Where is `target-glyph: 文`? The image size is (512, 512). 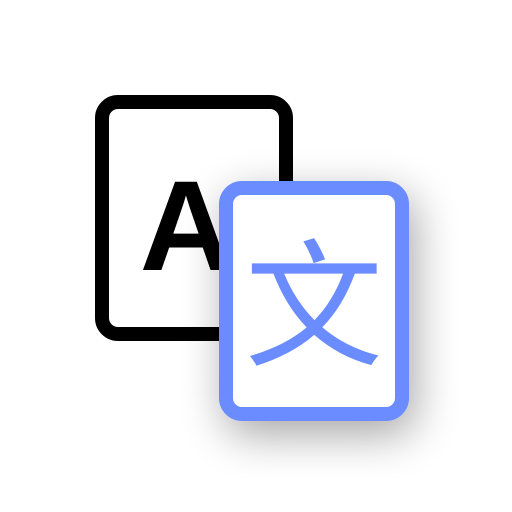 target-glyph: 文 is located at coordinates (314, 307).